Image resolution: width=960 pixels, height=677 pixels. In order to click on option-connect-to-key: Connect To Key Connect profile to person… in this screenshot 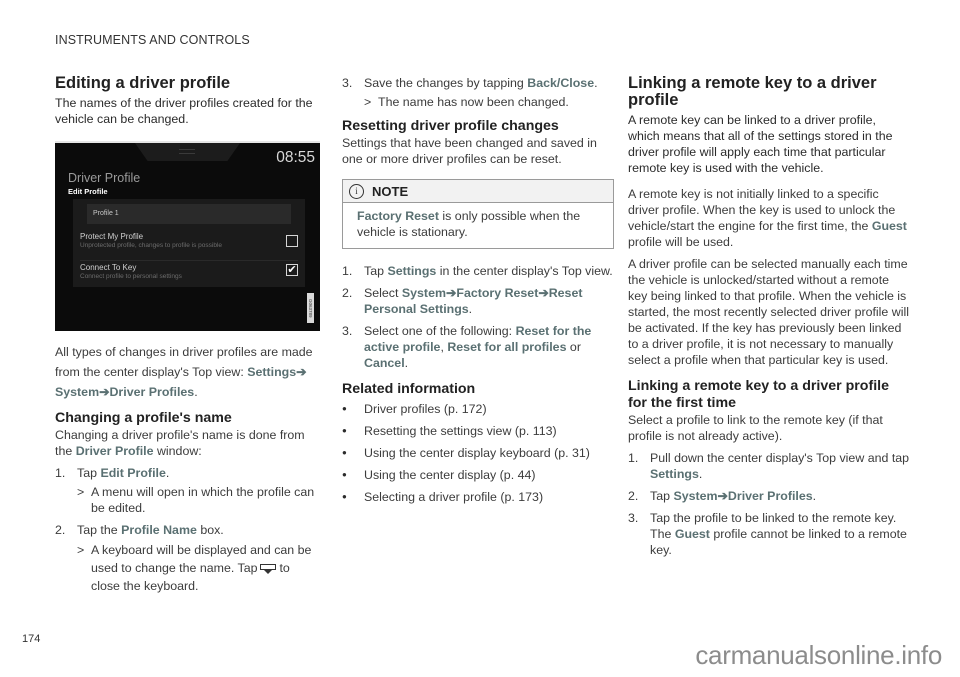, I will do `click(189, 270)`.